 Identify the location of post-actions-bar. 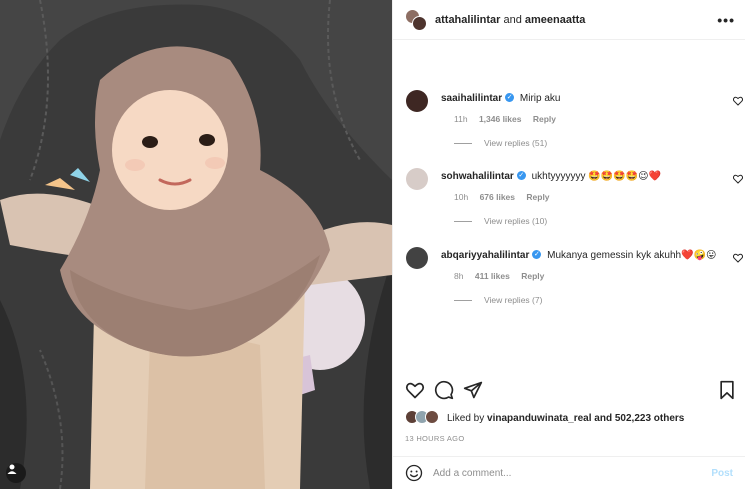
(571, 390).